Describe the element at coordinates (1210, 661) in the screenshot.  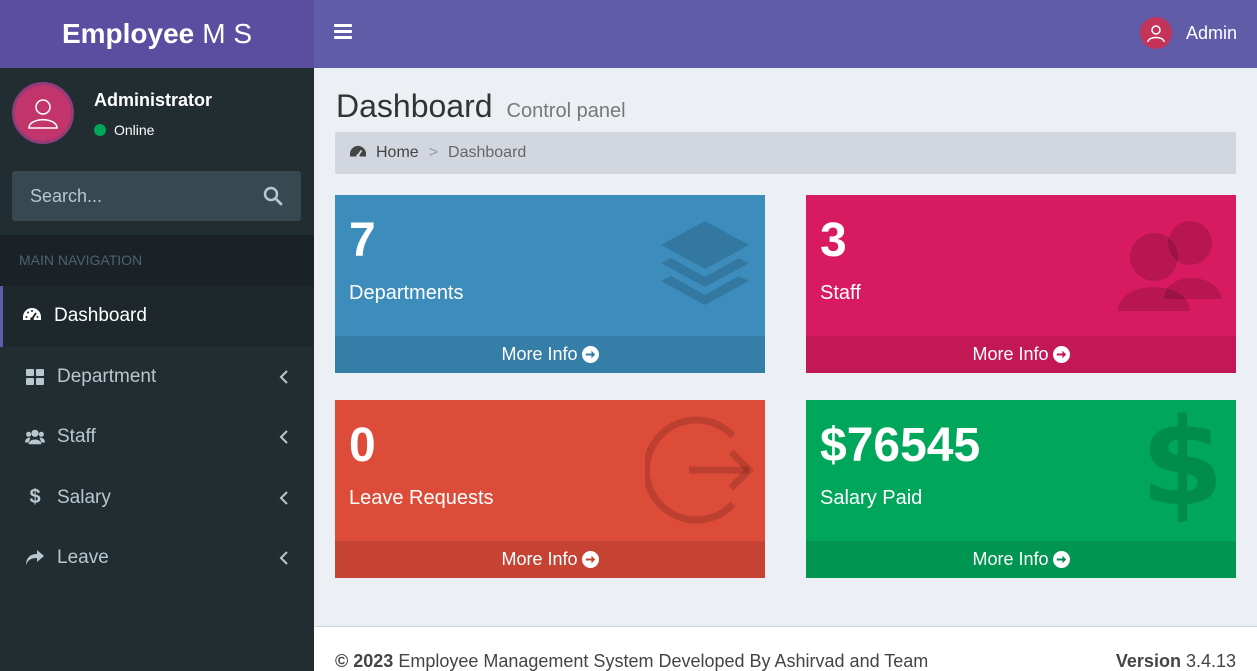
I see `version-number: 3.4.13` at that location.